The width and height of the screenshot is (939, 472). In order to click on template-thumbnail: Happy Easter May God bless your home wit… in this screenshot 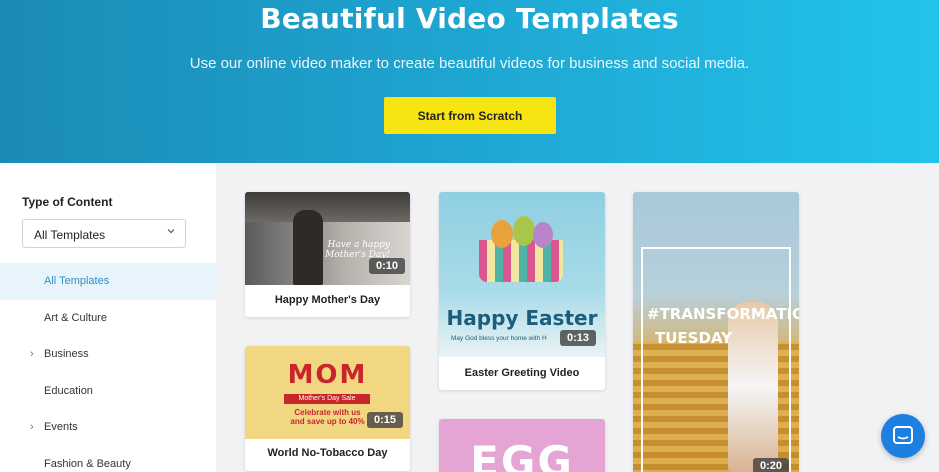, I will do `click(522, 274)`.